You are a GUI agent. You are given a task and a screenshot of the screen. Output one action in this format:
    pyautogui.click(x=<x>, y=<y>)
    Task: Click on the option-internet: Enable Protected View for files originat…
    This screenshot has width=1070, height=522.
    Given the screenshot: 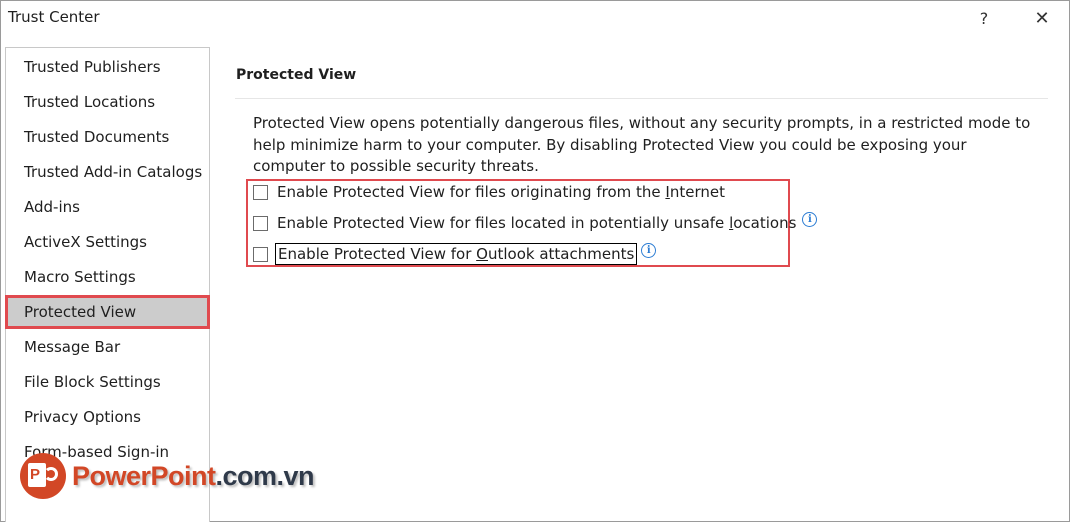 What is the action you would take?
    pyautogui.click(x=489, y=192)
    